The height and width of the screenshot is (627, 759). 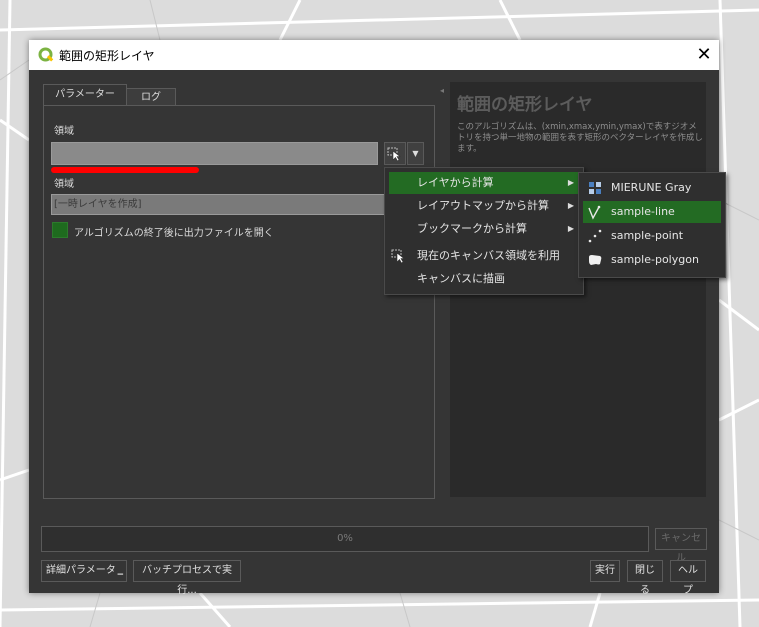 What do you see at coordinates (704, 55) in the screenshot?
I see `close-icon: ✕` at bounding box center [704, 55].